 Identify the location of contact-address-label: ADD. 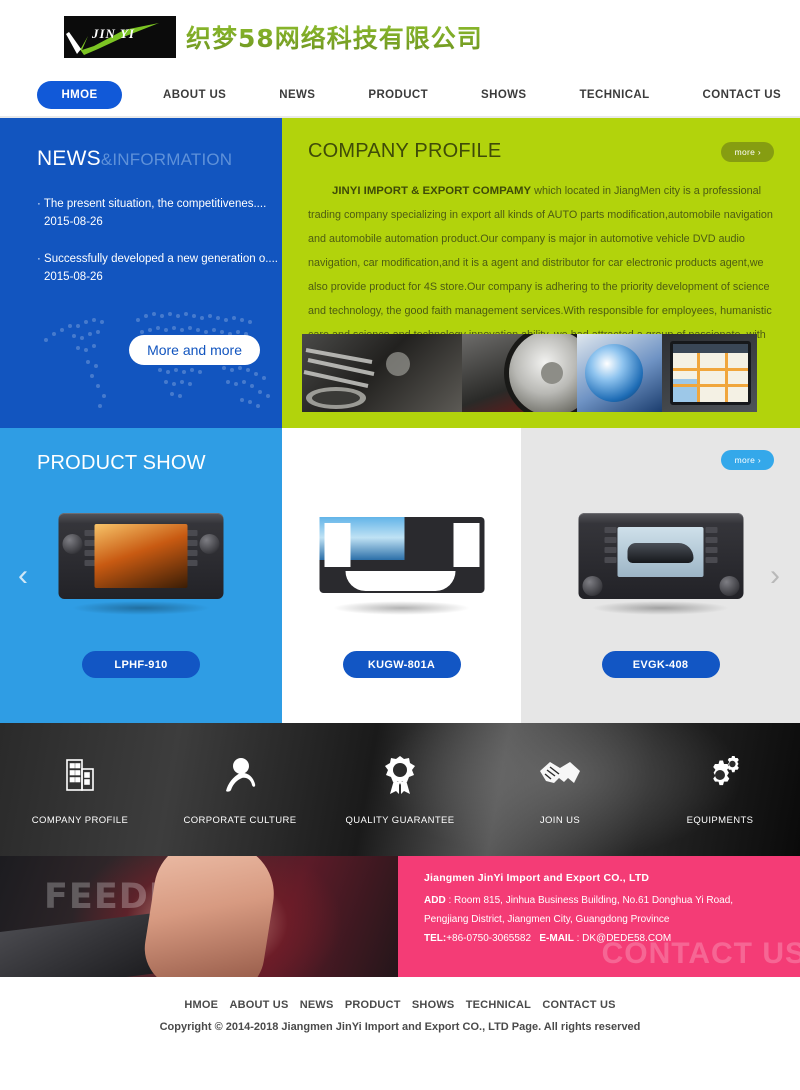
(435, 900).